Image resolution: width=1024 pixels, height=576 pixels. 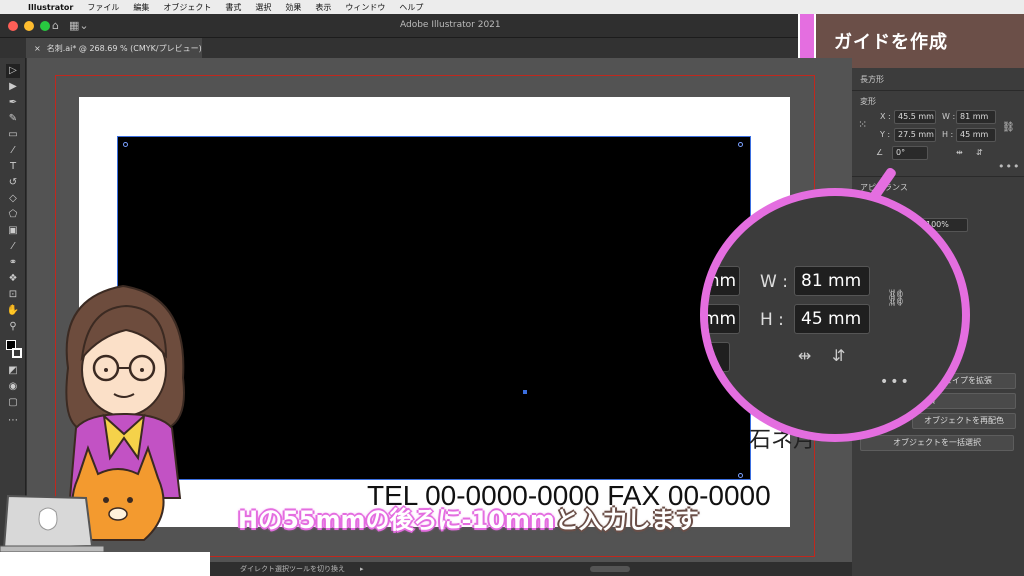 I want to click on menu-object: オブジェクト, so click(x=187, y=7).